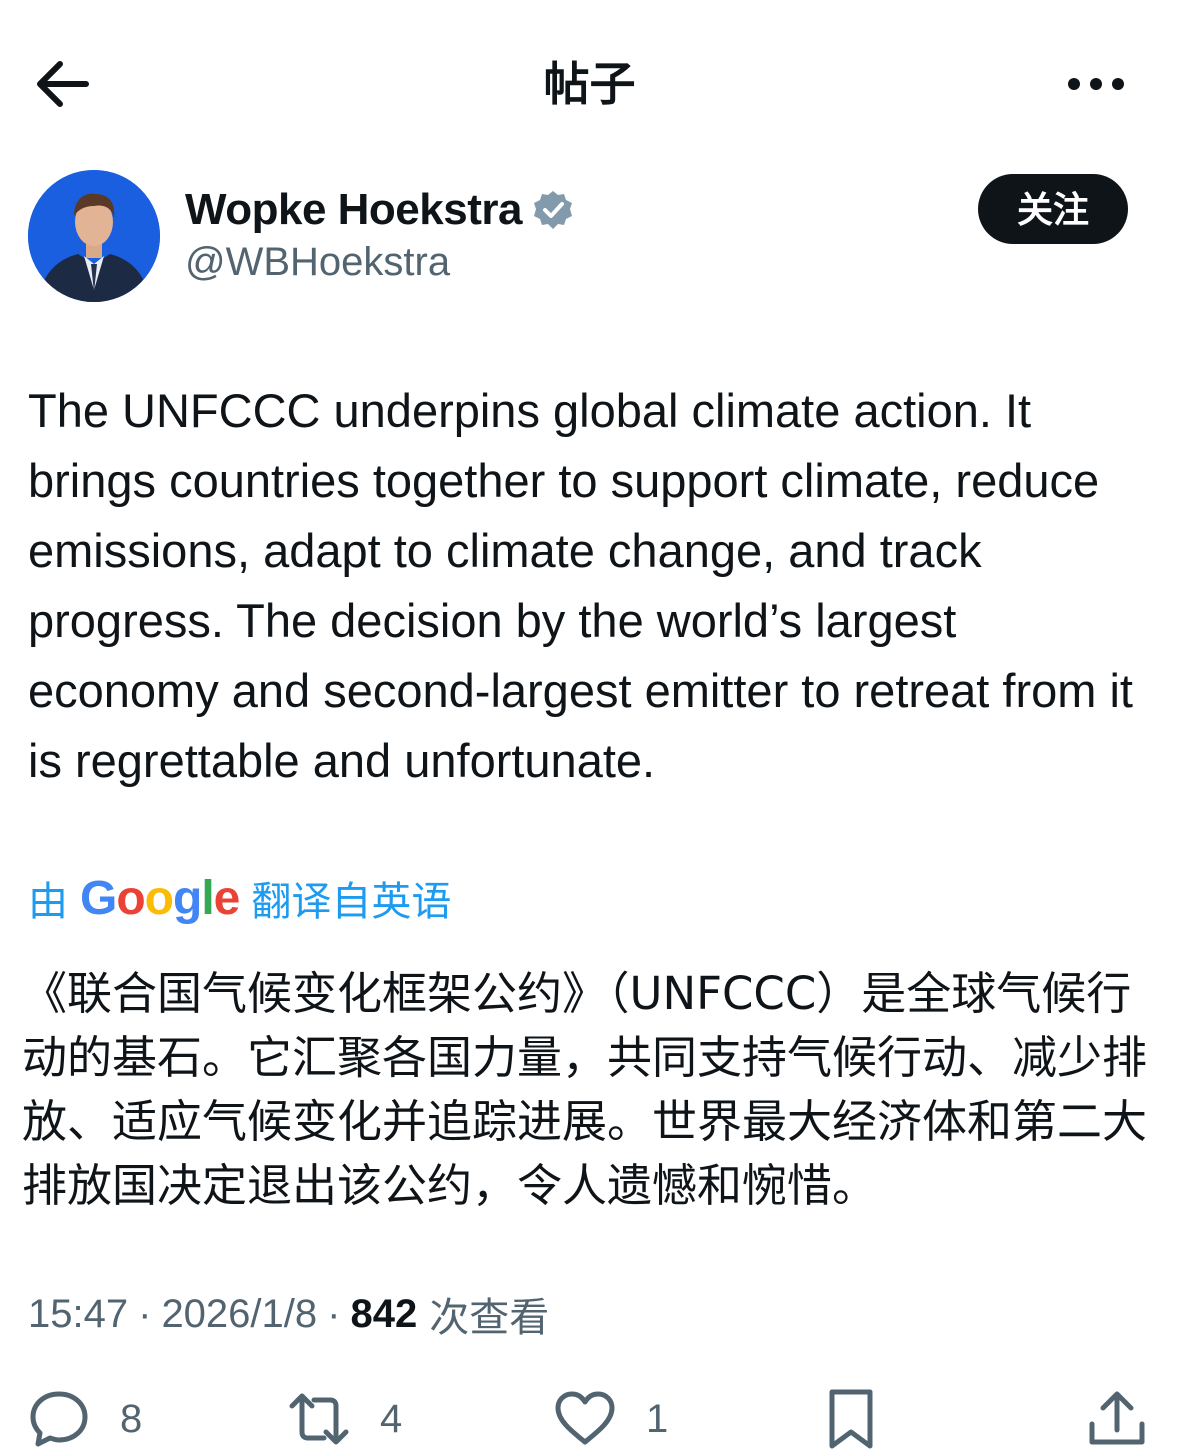 The image size is (1179, 1454). Describe the element at coordinates (353, 210) in the screenshot. I see `display-name: Wopke Hoekstra` at that location.